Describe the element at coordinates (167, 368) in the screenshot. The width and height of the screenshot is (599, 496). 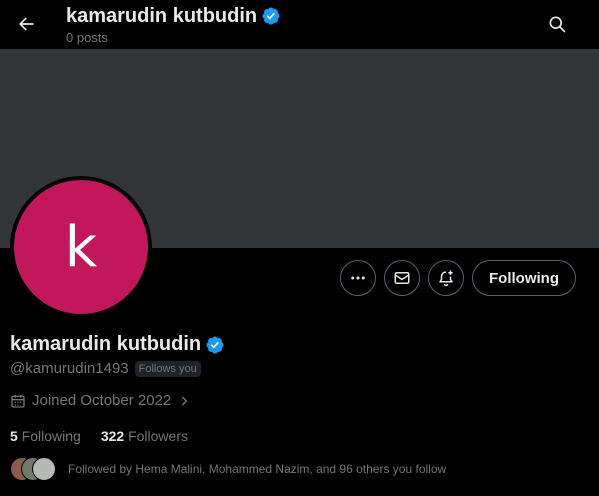
I see `follows-you-badge: Follows you` at that location.